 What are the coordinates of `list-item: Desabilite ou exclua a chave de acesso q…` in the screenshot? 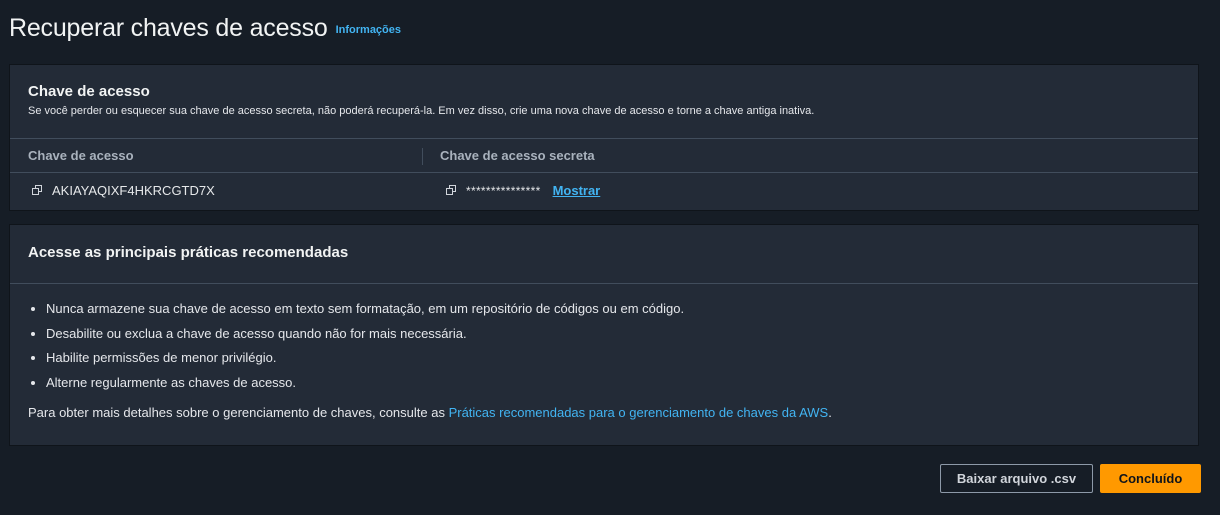 It's located at (365, 338).